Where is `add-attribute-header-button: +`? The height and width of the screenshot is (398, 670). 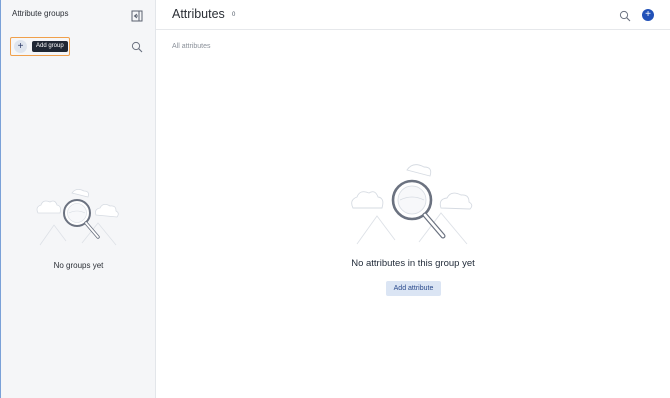 add-attribute-header-button: + is located at coordinates (648, 15).